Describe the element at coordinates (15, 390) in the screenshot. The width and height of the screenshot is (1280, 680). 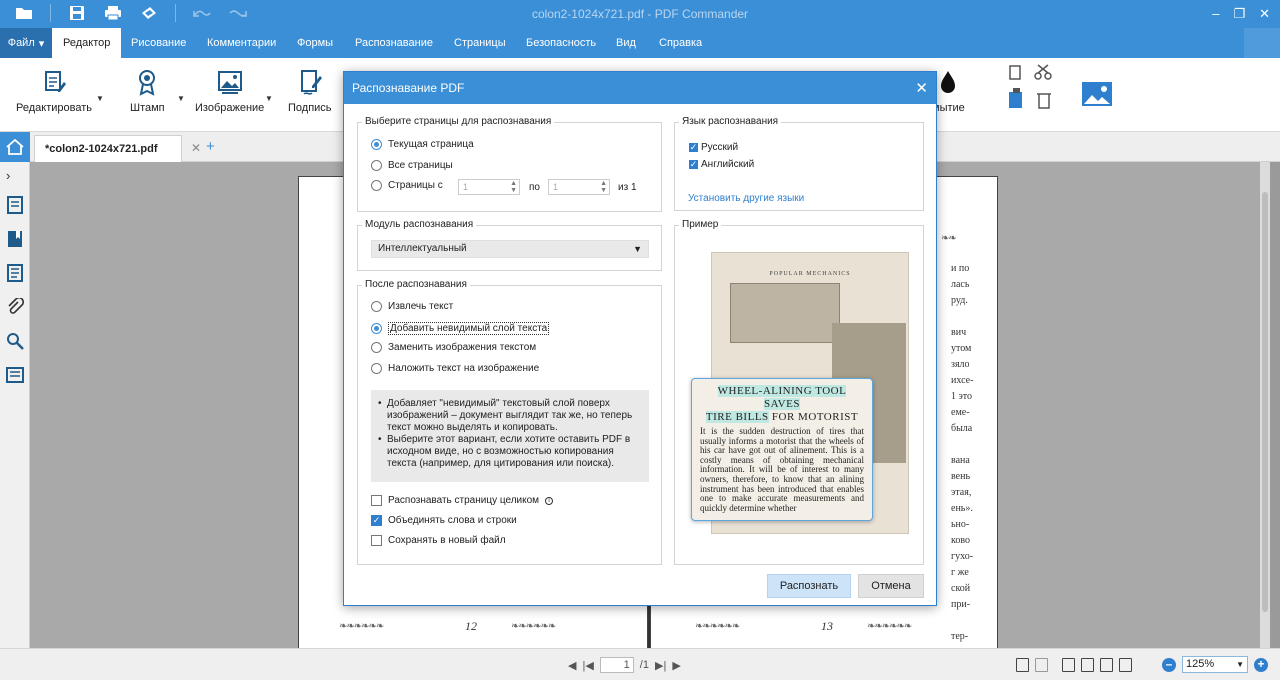
I see `left-tool-panel: ›` at that location.